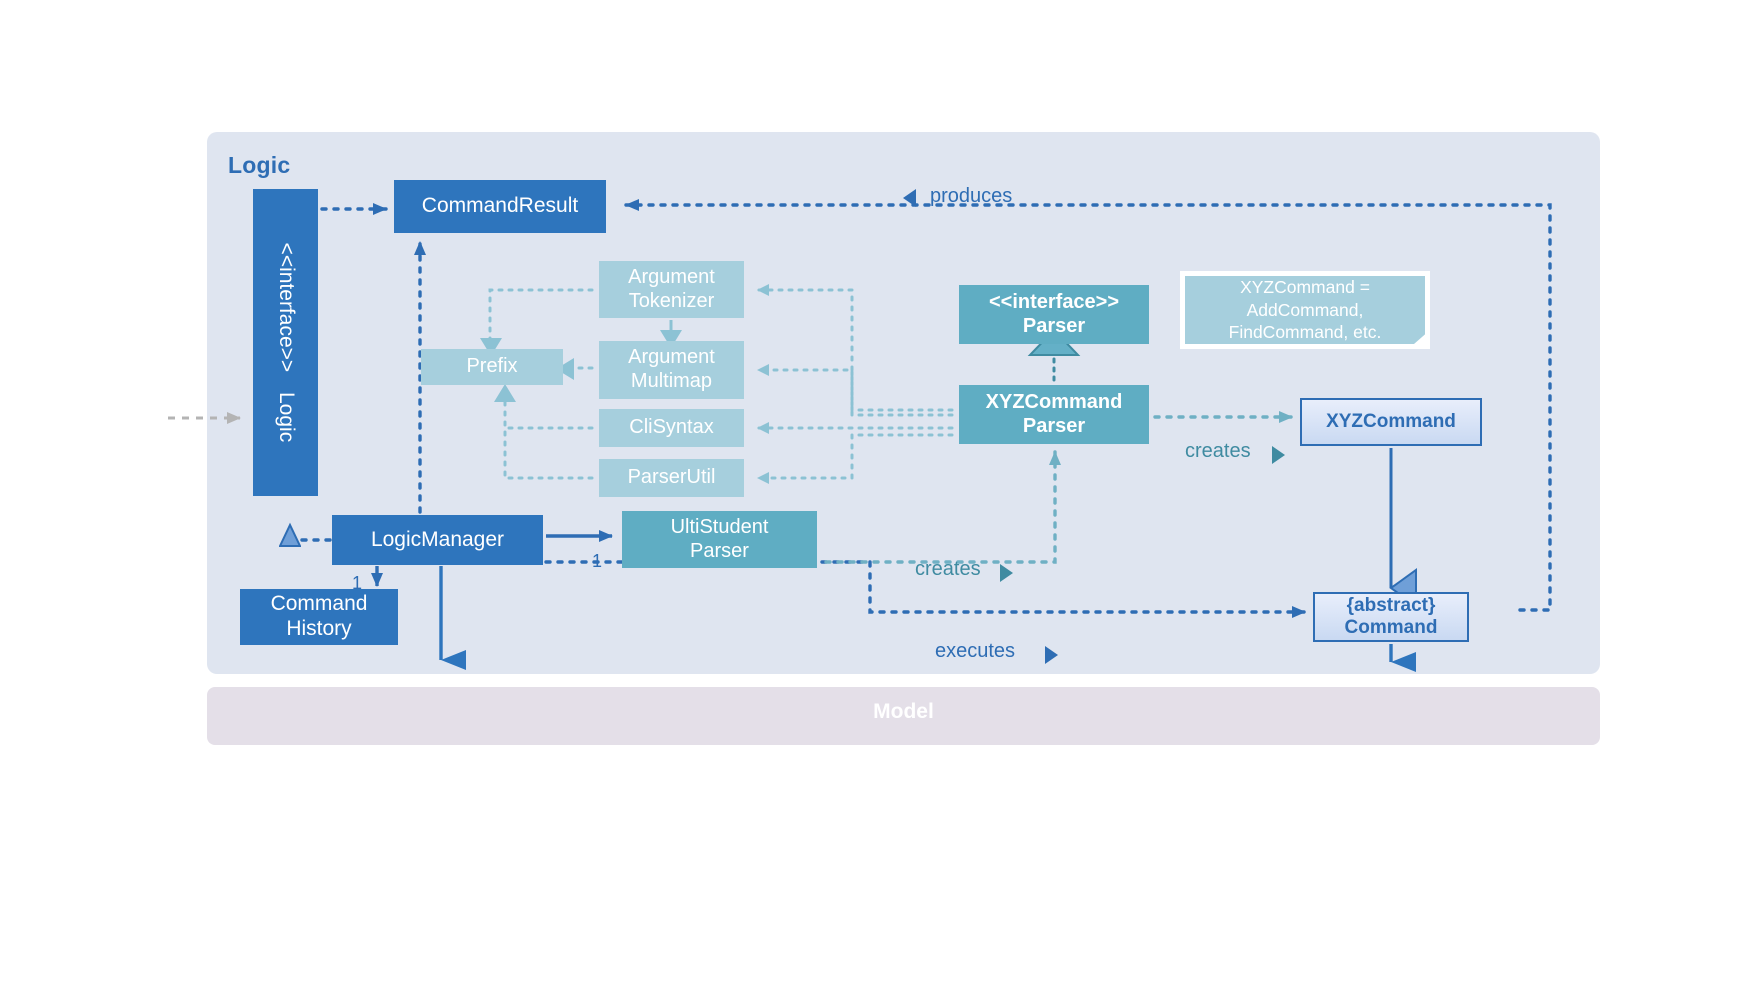 This screenshot has width=1762, height=994. Describe the element at coordinates (259, 165) in the screenshot. I see `package-logic-label: Logic` at that location.